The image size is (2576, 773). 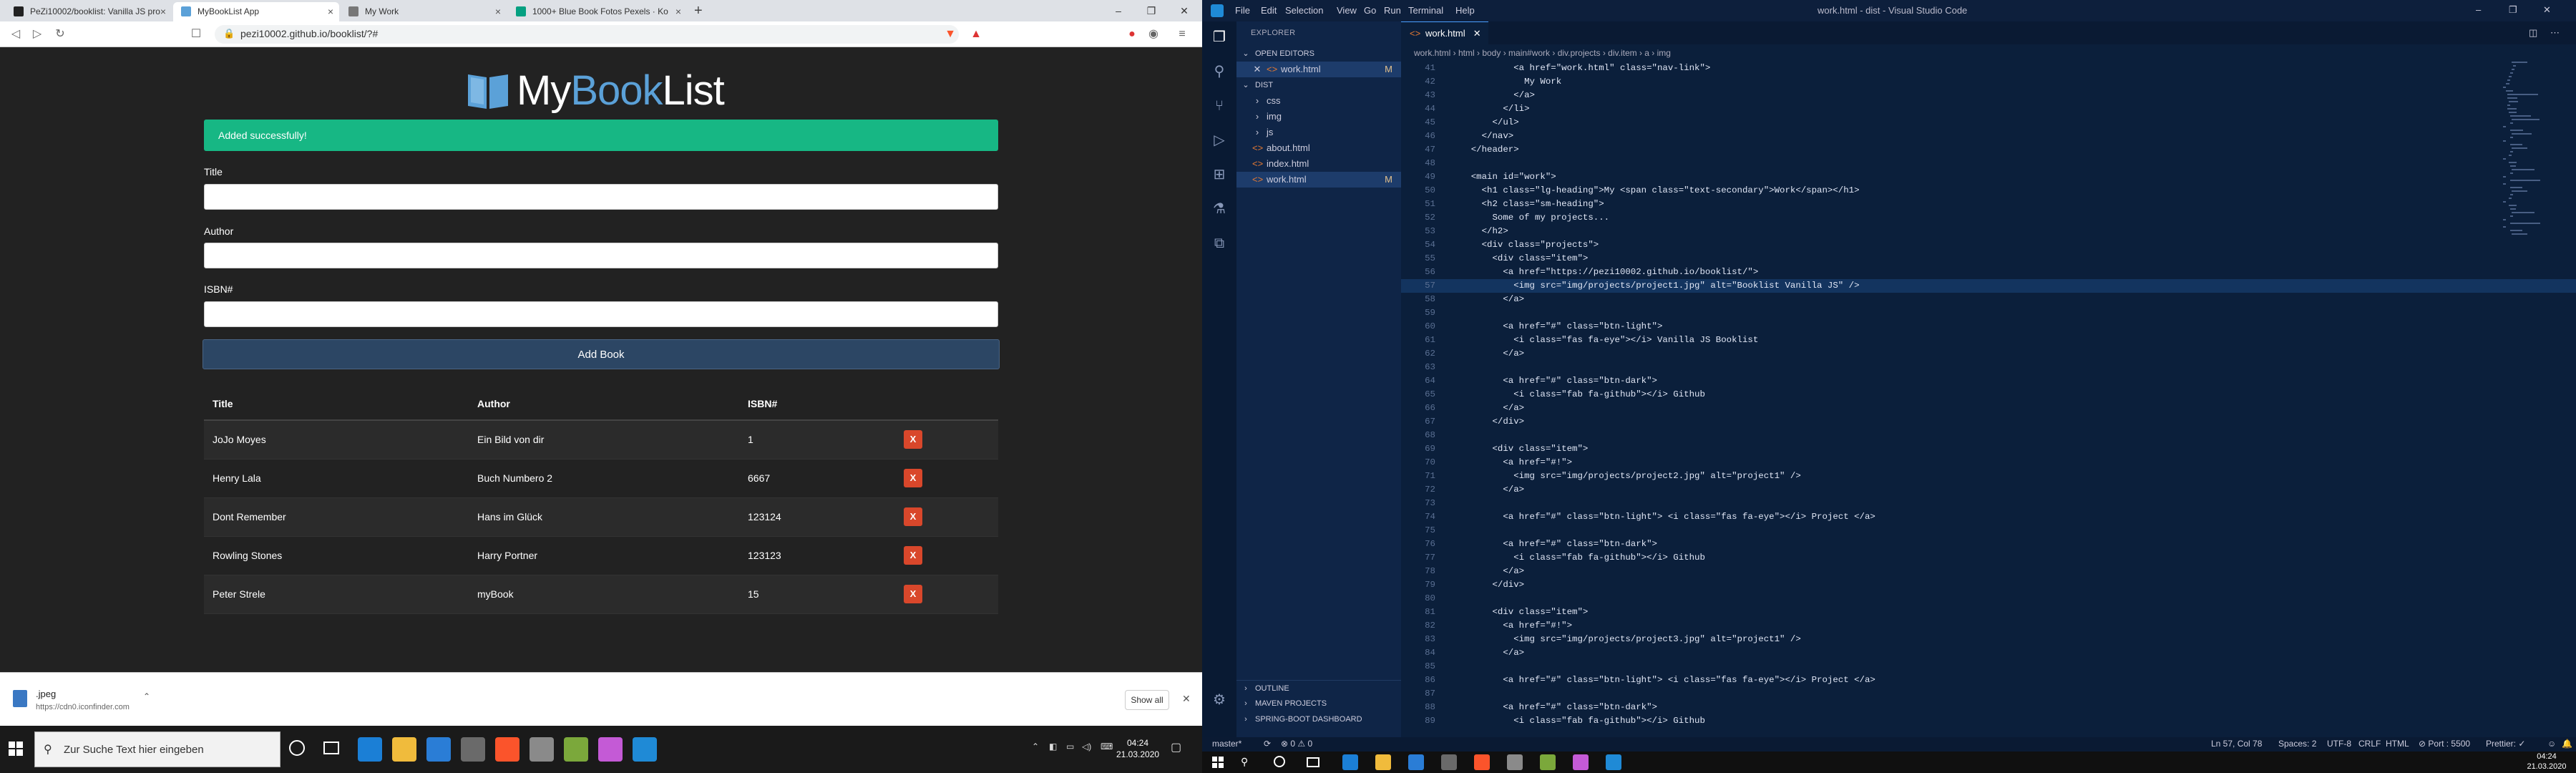 What do you see at coordinates (2236, 744) in the screenshot?
I see `status-cursor-position: Ln 57, Col 78` at bounding box center [2236, 744].